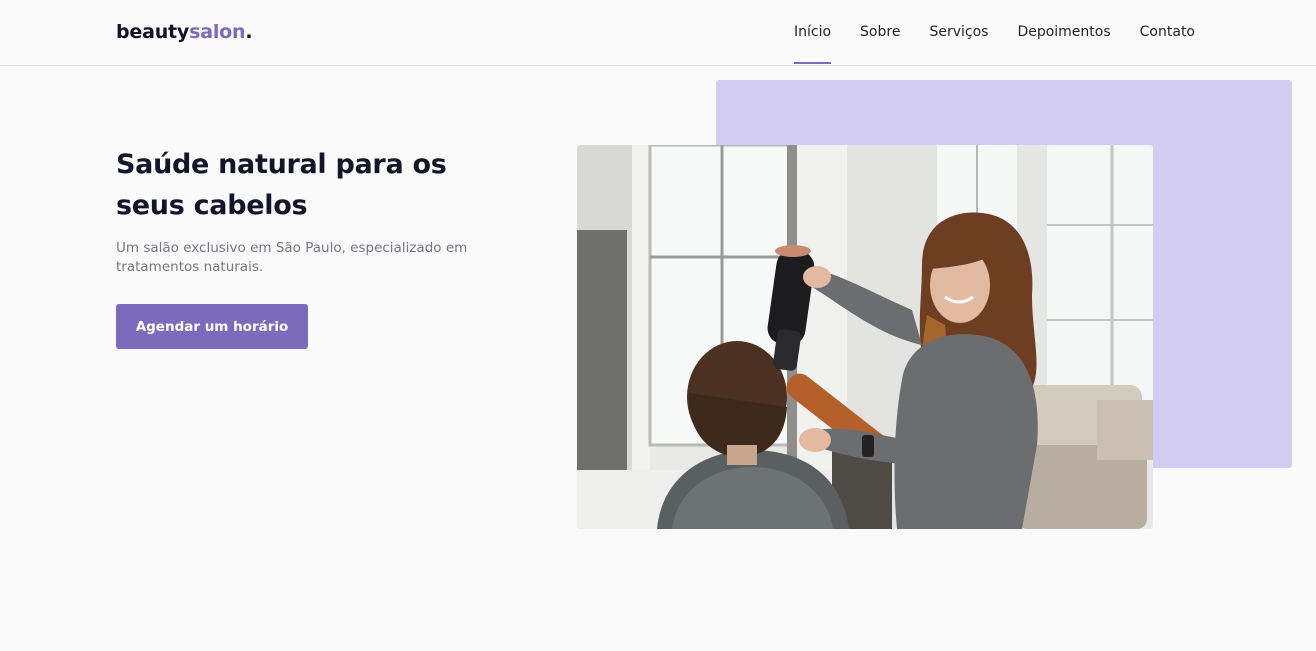  What do you see at coordinates (812, 33) in the screenshot?
I see `nav-link-inicio: Início` at bounding box center [812, 33].